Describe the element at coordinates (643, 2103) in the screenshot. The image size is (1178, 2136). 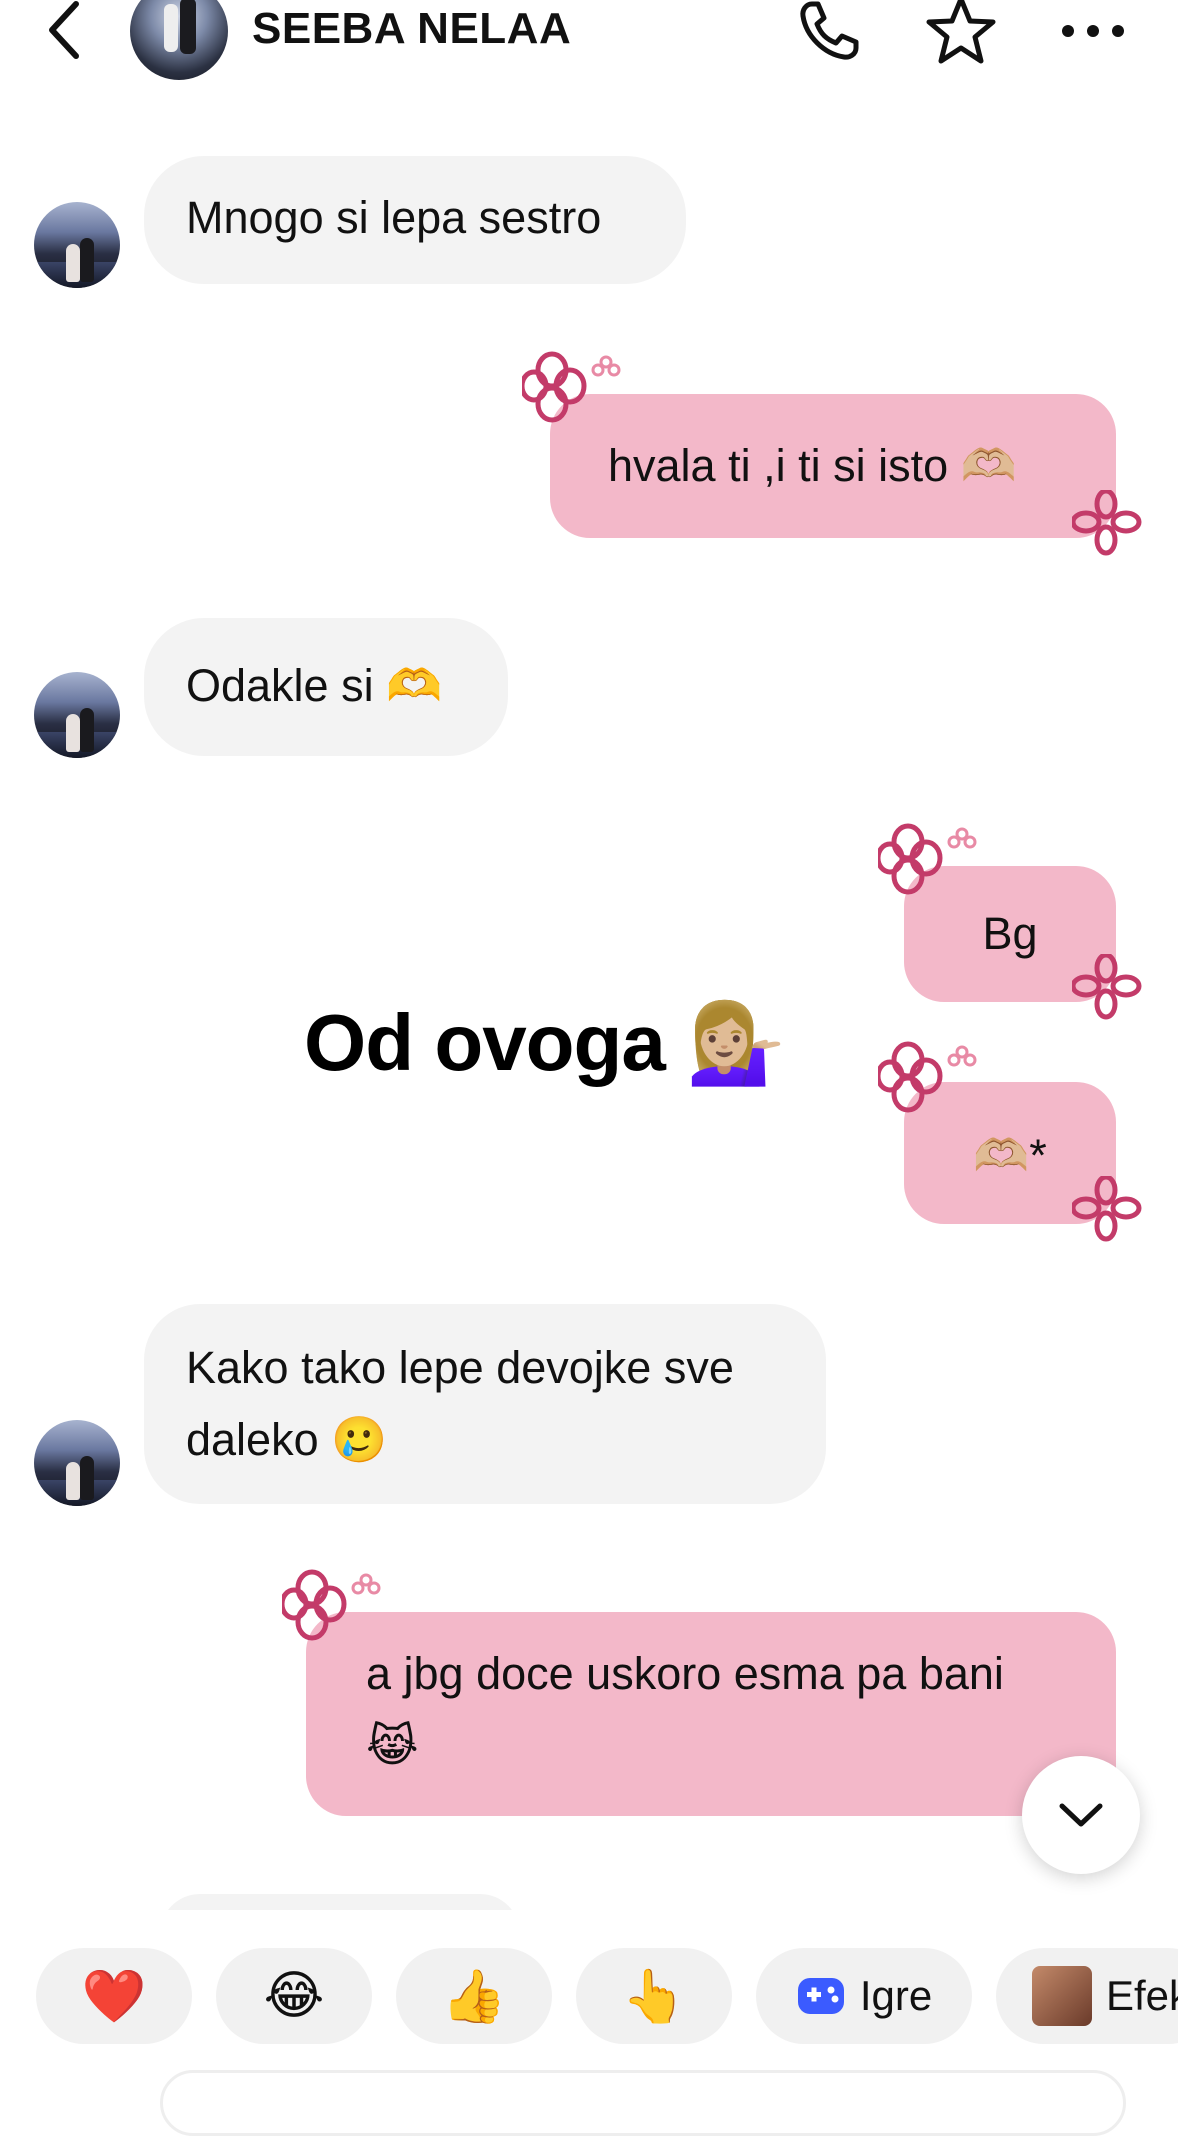
I see `message-input-partial` at that location.